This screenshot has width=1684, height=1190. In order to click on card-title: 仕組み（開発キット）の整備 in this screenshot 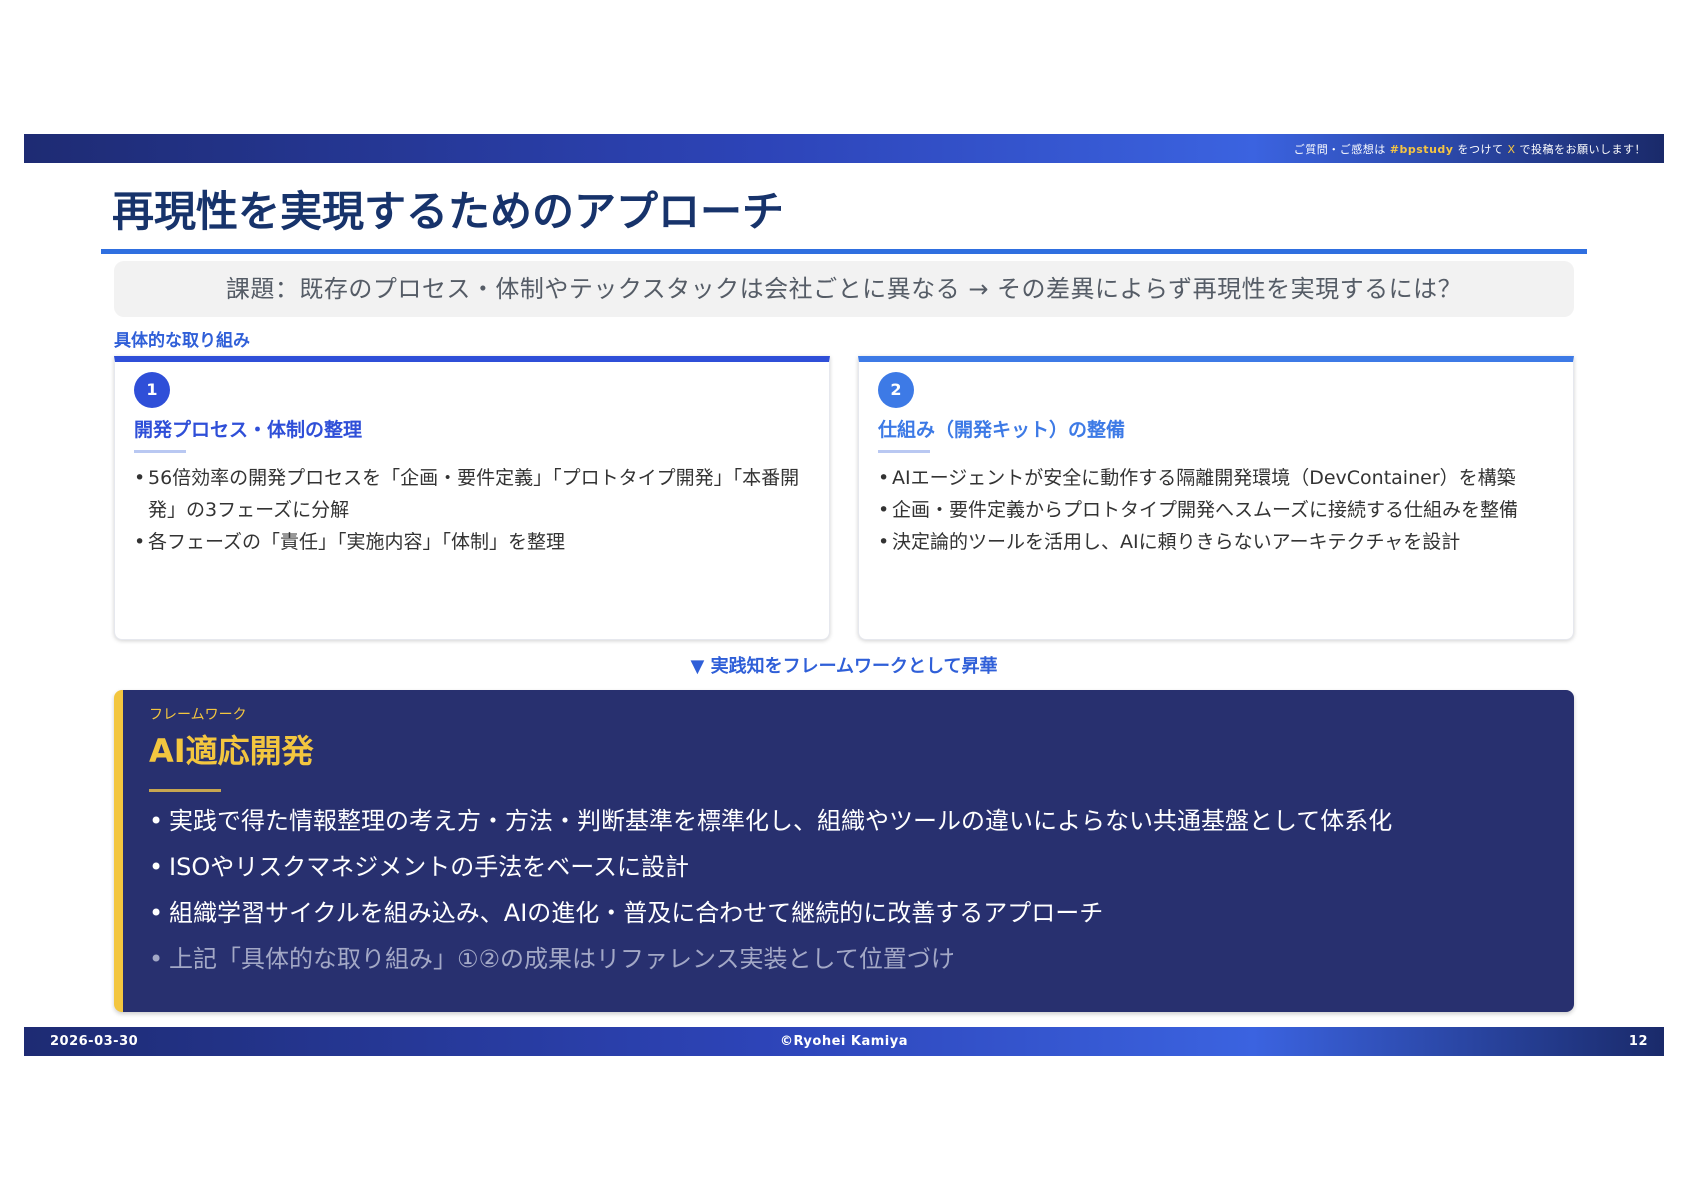, I will do `click(1002, 430)`.